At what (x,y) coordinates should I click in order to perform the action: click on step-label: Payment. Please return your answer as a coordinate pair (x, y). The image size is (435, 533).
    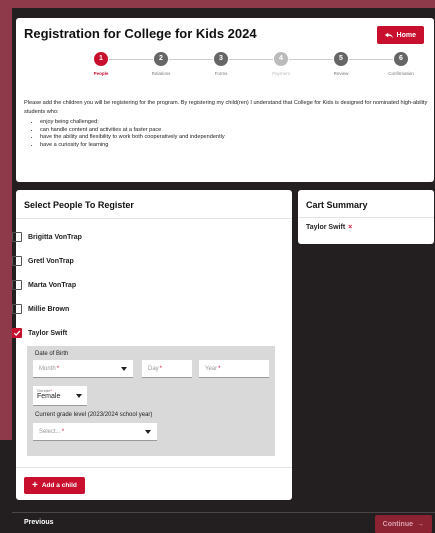
    Looking at the image, I should click on (281, 73).